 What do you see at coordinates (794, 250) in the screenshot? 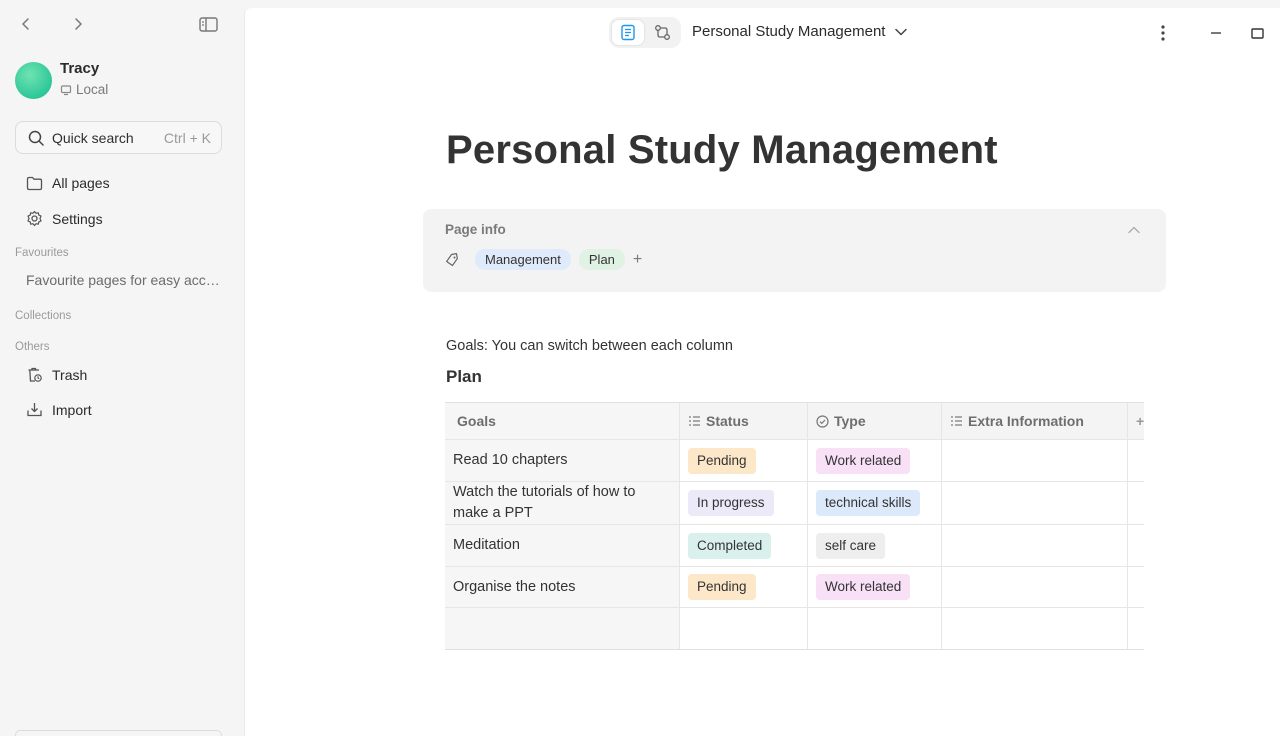
I see `page-info-panel: Page info Management Plan +` at bounding box center [794, 250].